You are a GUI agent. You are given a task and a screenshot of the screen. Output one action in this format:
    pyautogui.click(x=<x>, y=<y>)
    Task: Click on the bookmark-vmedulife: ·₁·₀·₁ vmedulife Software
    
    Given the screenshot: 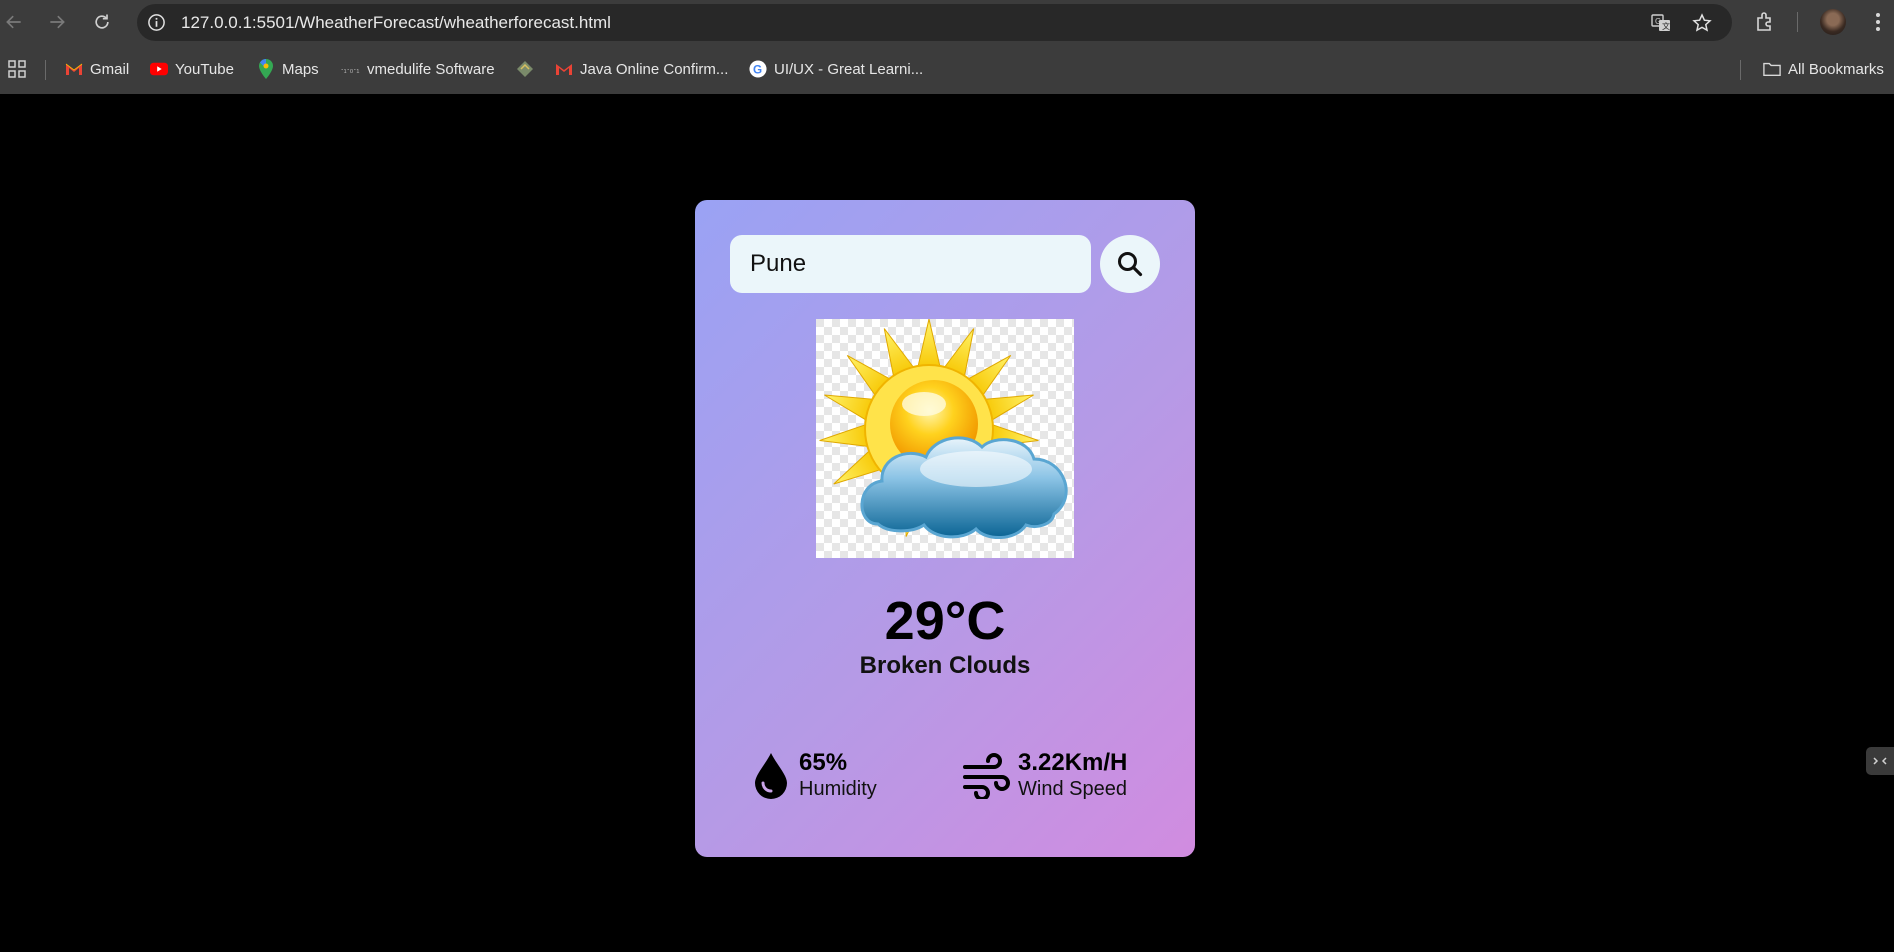 What is the action you would take?
    pyautogui.click(x=417, y=69)
    